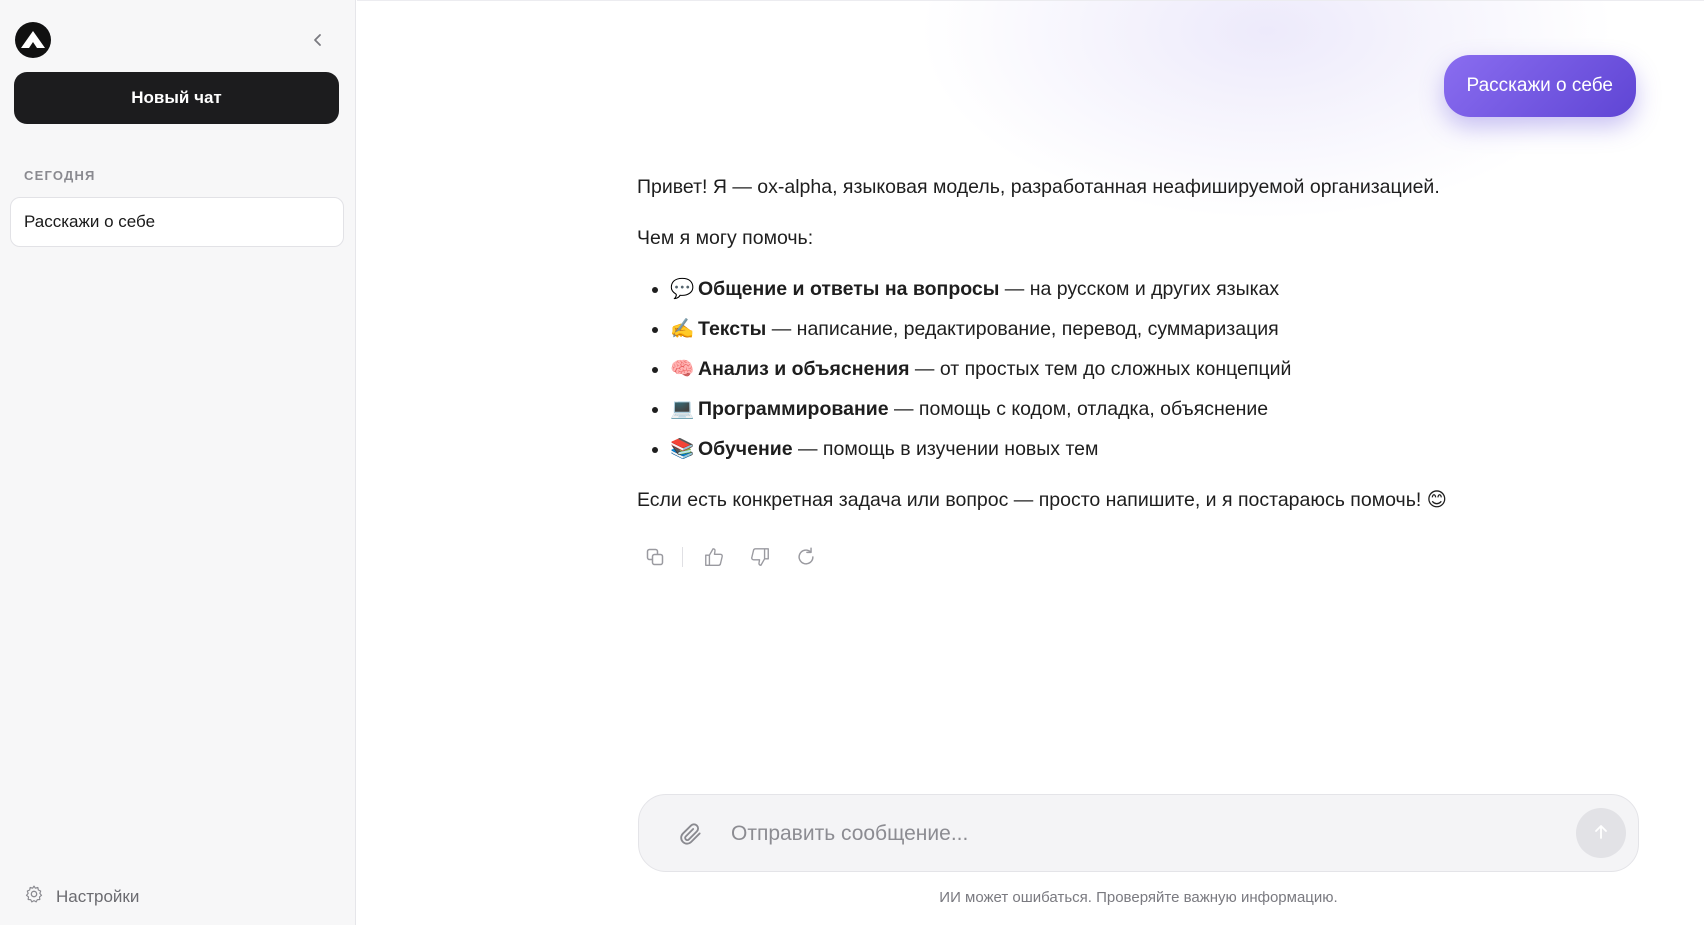  I want to click on list-item-title: Обучение, so click(745, 449).